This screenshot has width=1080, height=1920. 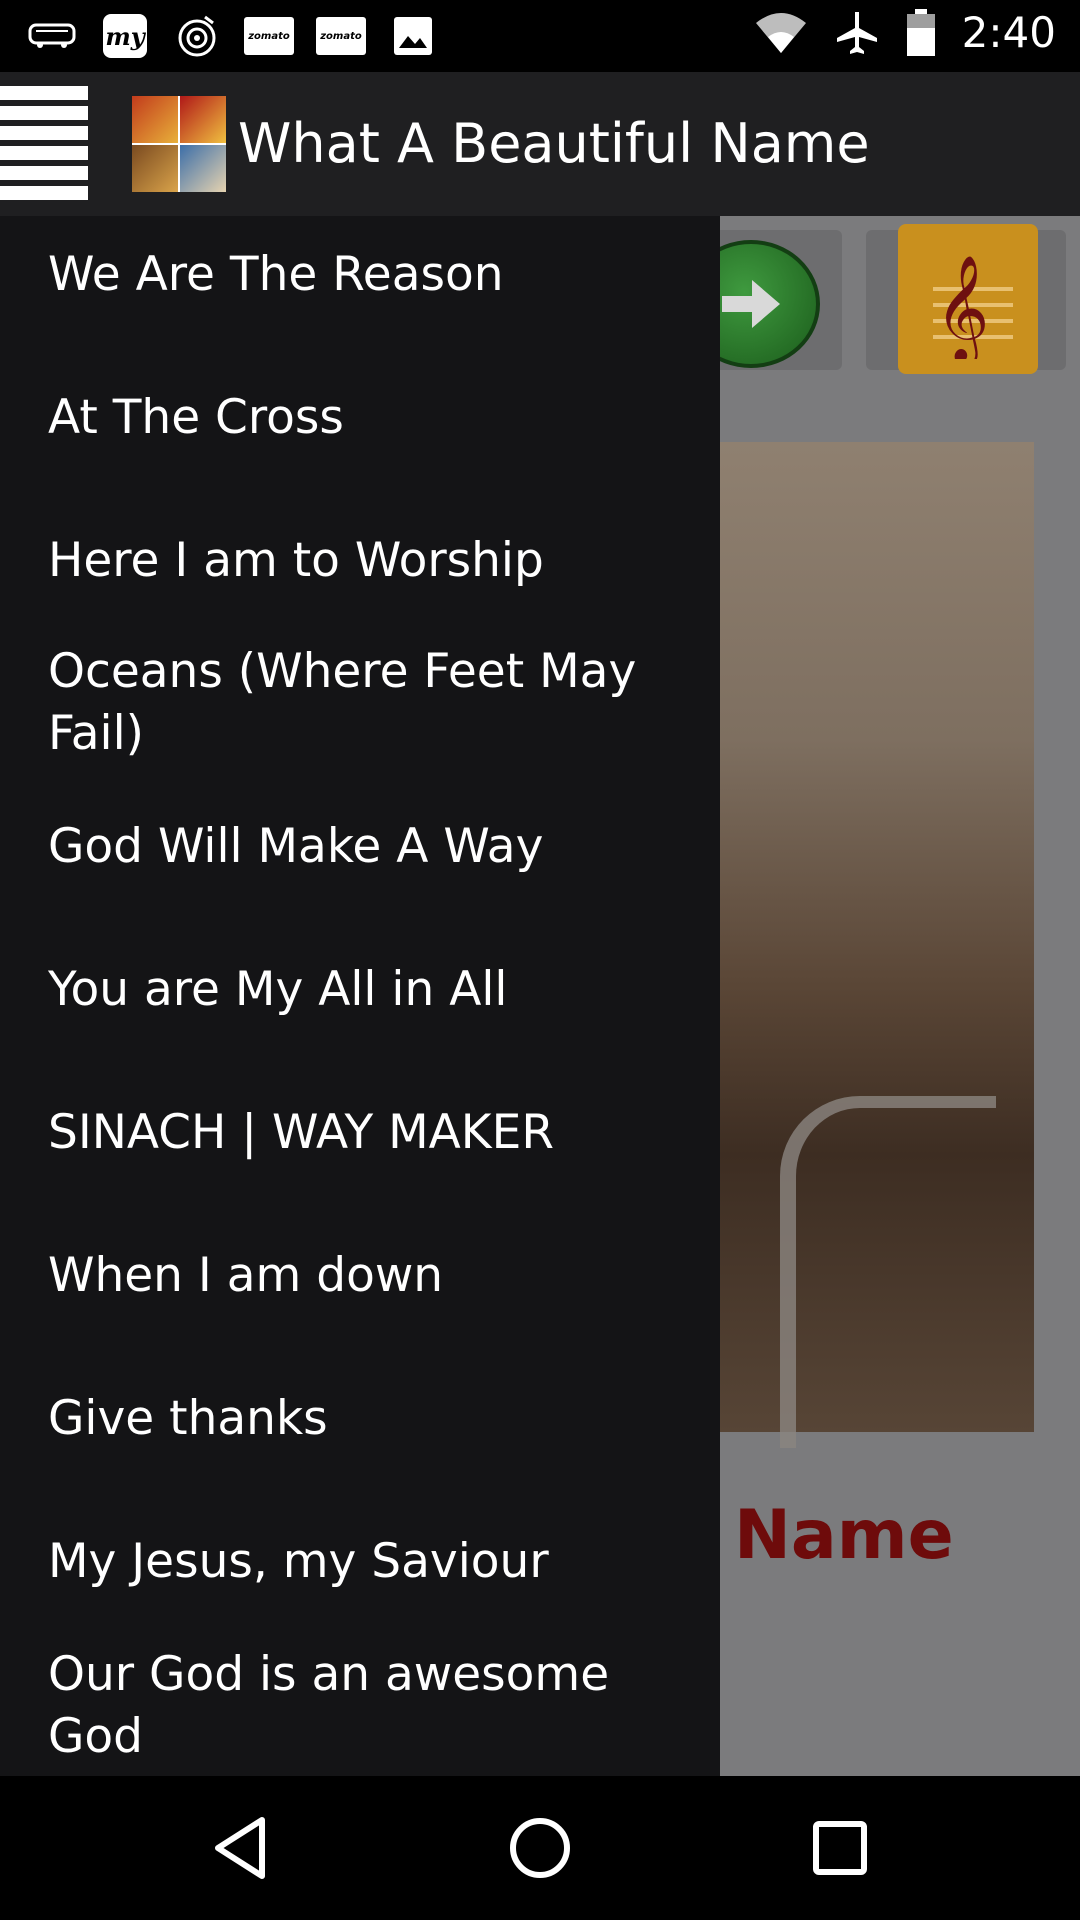 I want to click on navigation-bar, so click(x=540, y=1848).